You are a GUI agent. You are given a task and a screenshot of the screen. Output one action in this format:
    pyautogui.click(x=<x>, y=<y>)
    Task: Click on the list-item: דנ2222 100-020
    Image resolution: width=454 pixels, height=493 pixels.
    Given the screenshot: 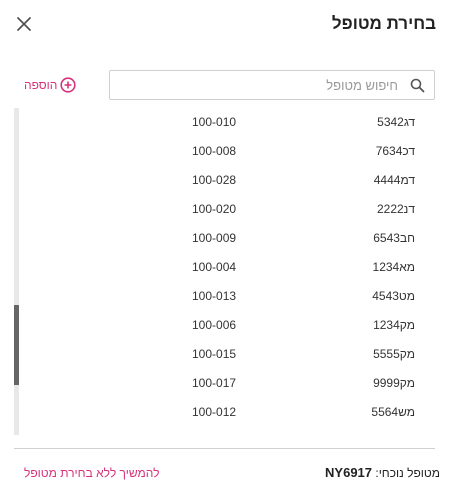 What is the action you would take?
    pyautogui.click(x=229, y=209)
    